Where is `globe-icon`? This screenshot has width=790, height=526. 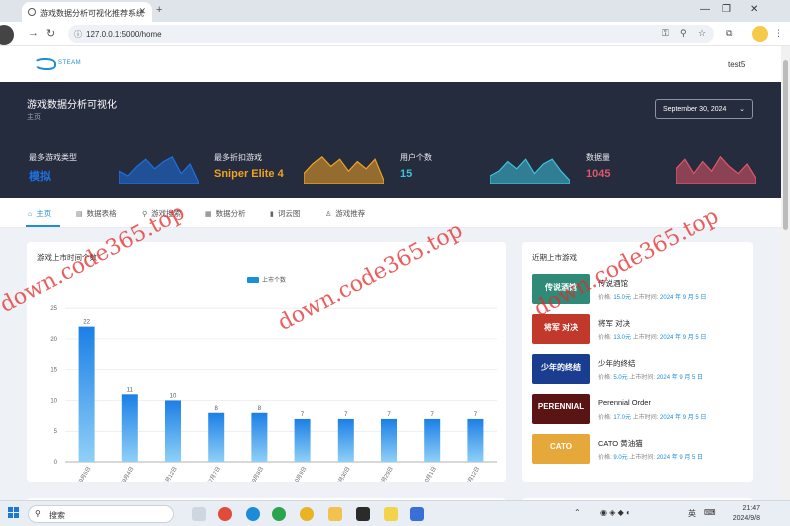 globe-icon is located at coordinates (32, 12).